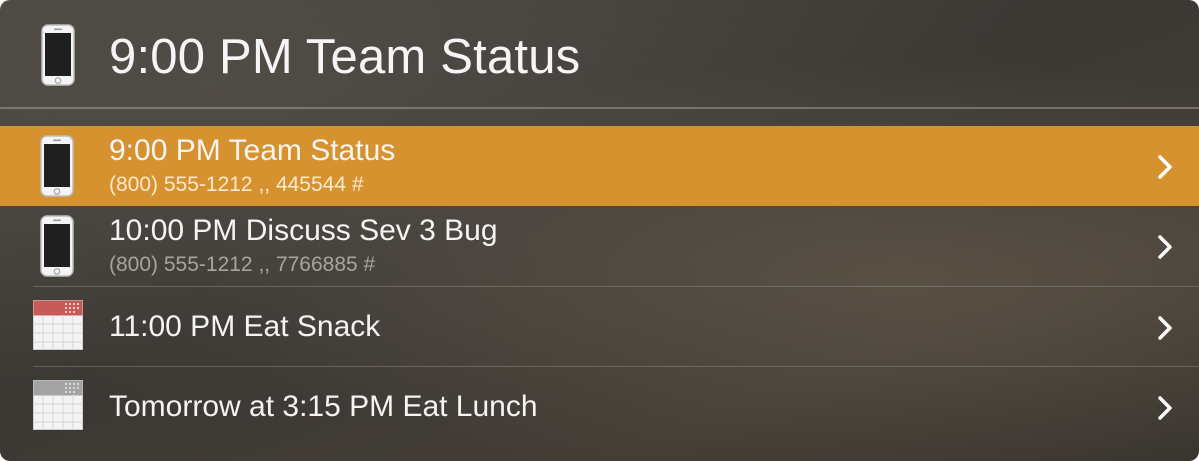 This screenshot has height=461, width=1199. Describe the element at coordinates (345, 57) in the screenshot. I see `page-title: 9:00 PM Team Status` at that location.